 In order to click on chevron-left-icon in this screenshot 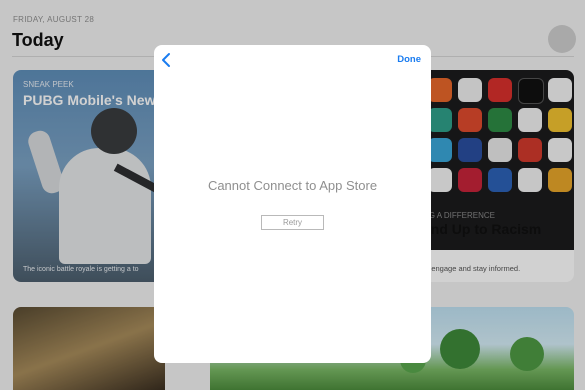, I will do `click(166, 60)`.